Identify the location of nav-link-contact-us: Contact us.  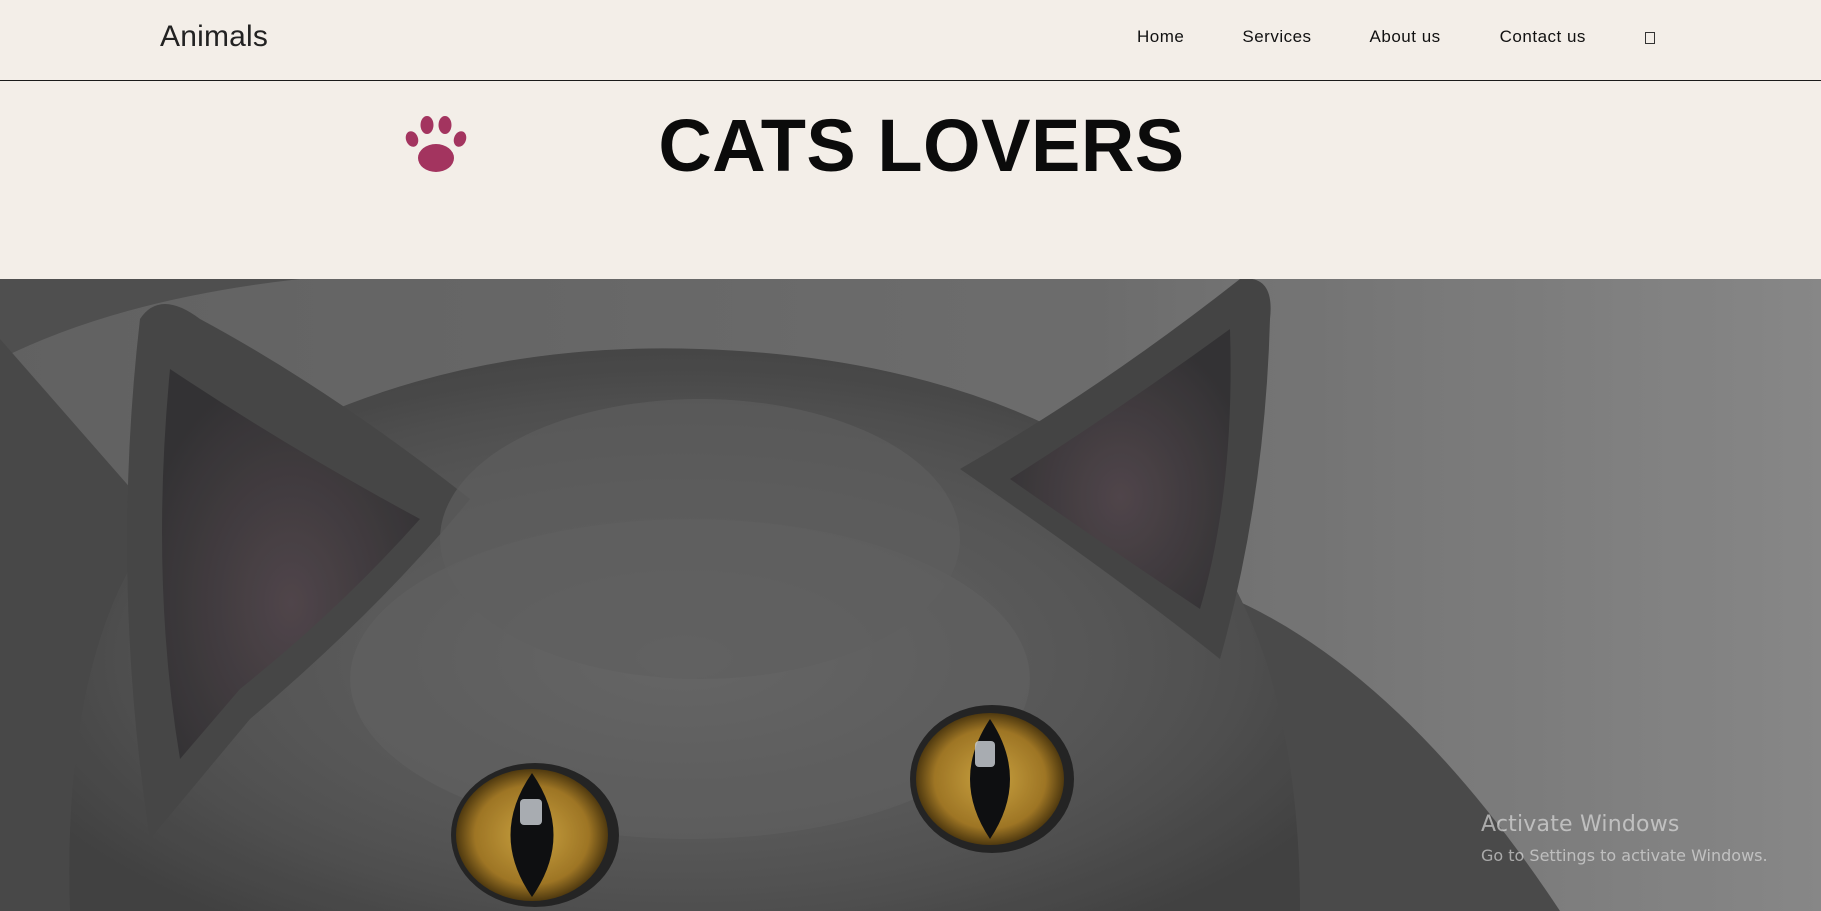
(1543, 37).